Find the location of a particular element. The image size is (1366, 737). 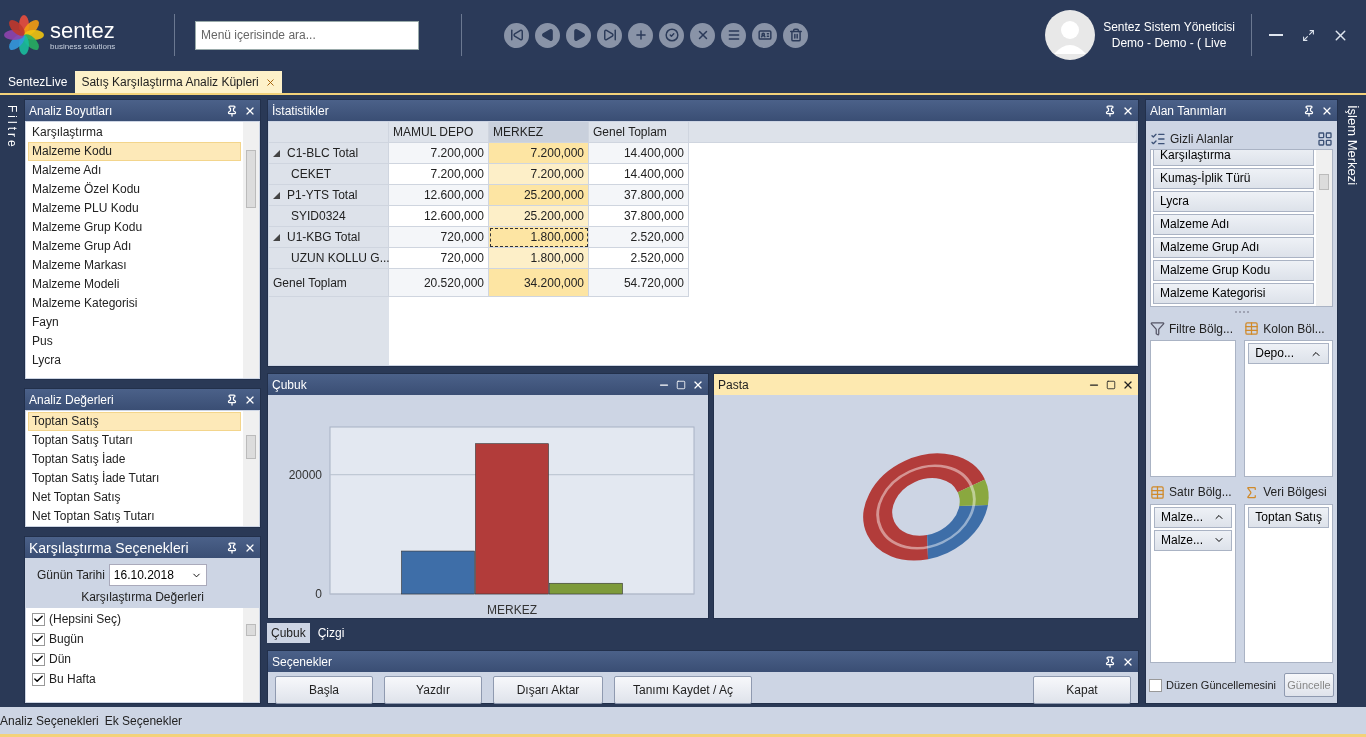

tab: Çubuk is located at coordinates (288, 633).